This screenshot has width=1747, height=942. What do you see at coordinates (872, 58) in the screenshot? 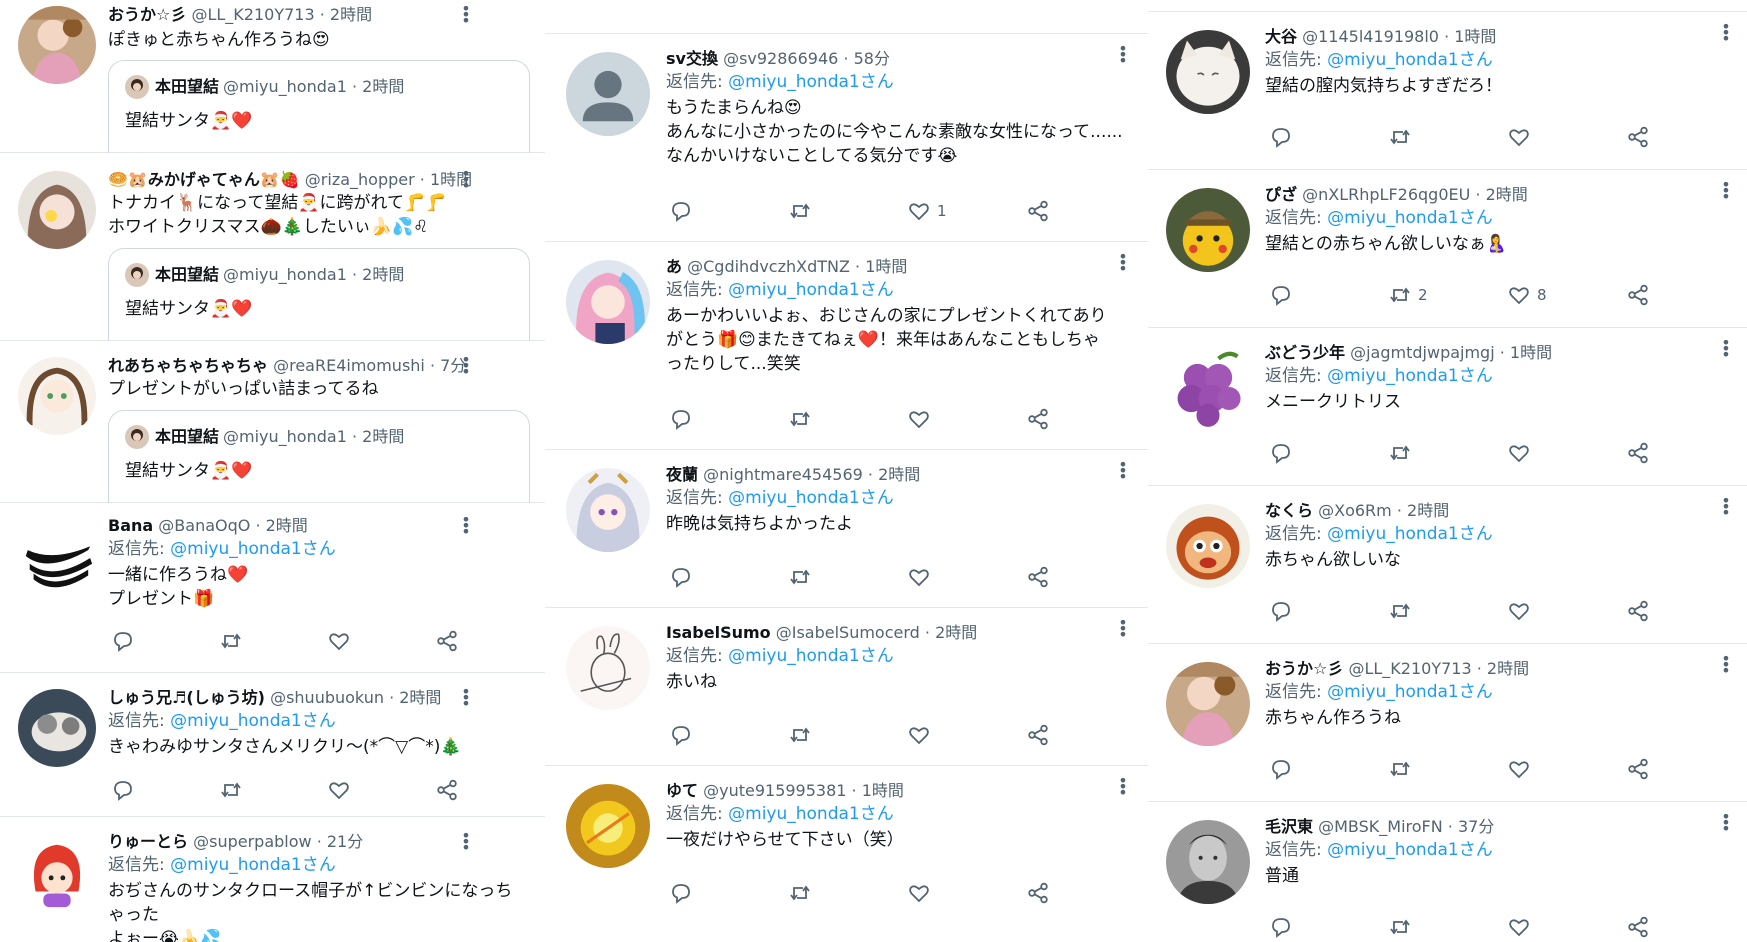
I see `timestamp: 58分` at bounding box center [872, 58].